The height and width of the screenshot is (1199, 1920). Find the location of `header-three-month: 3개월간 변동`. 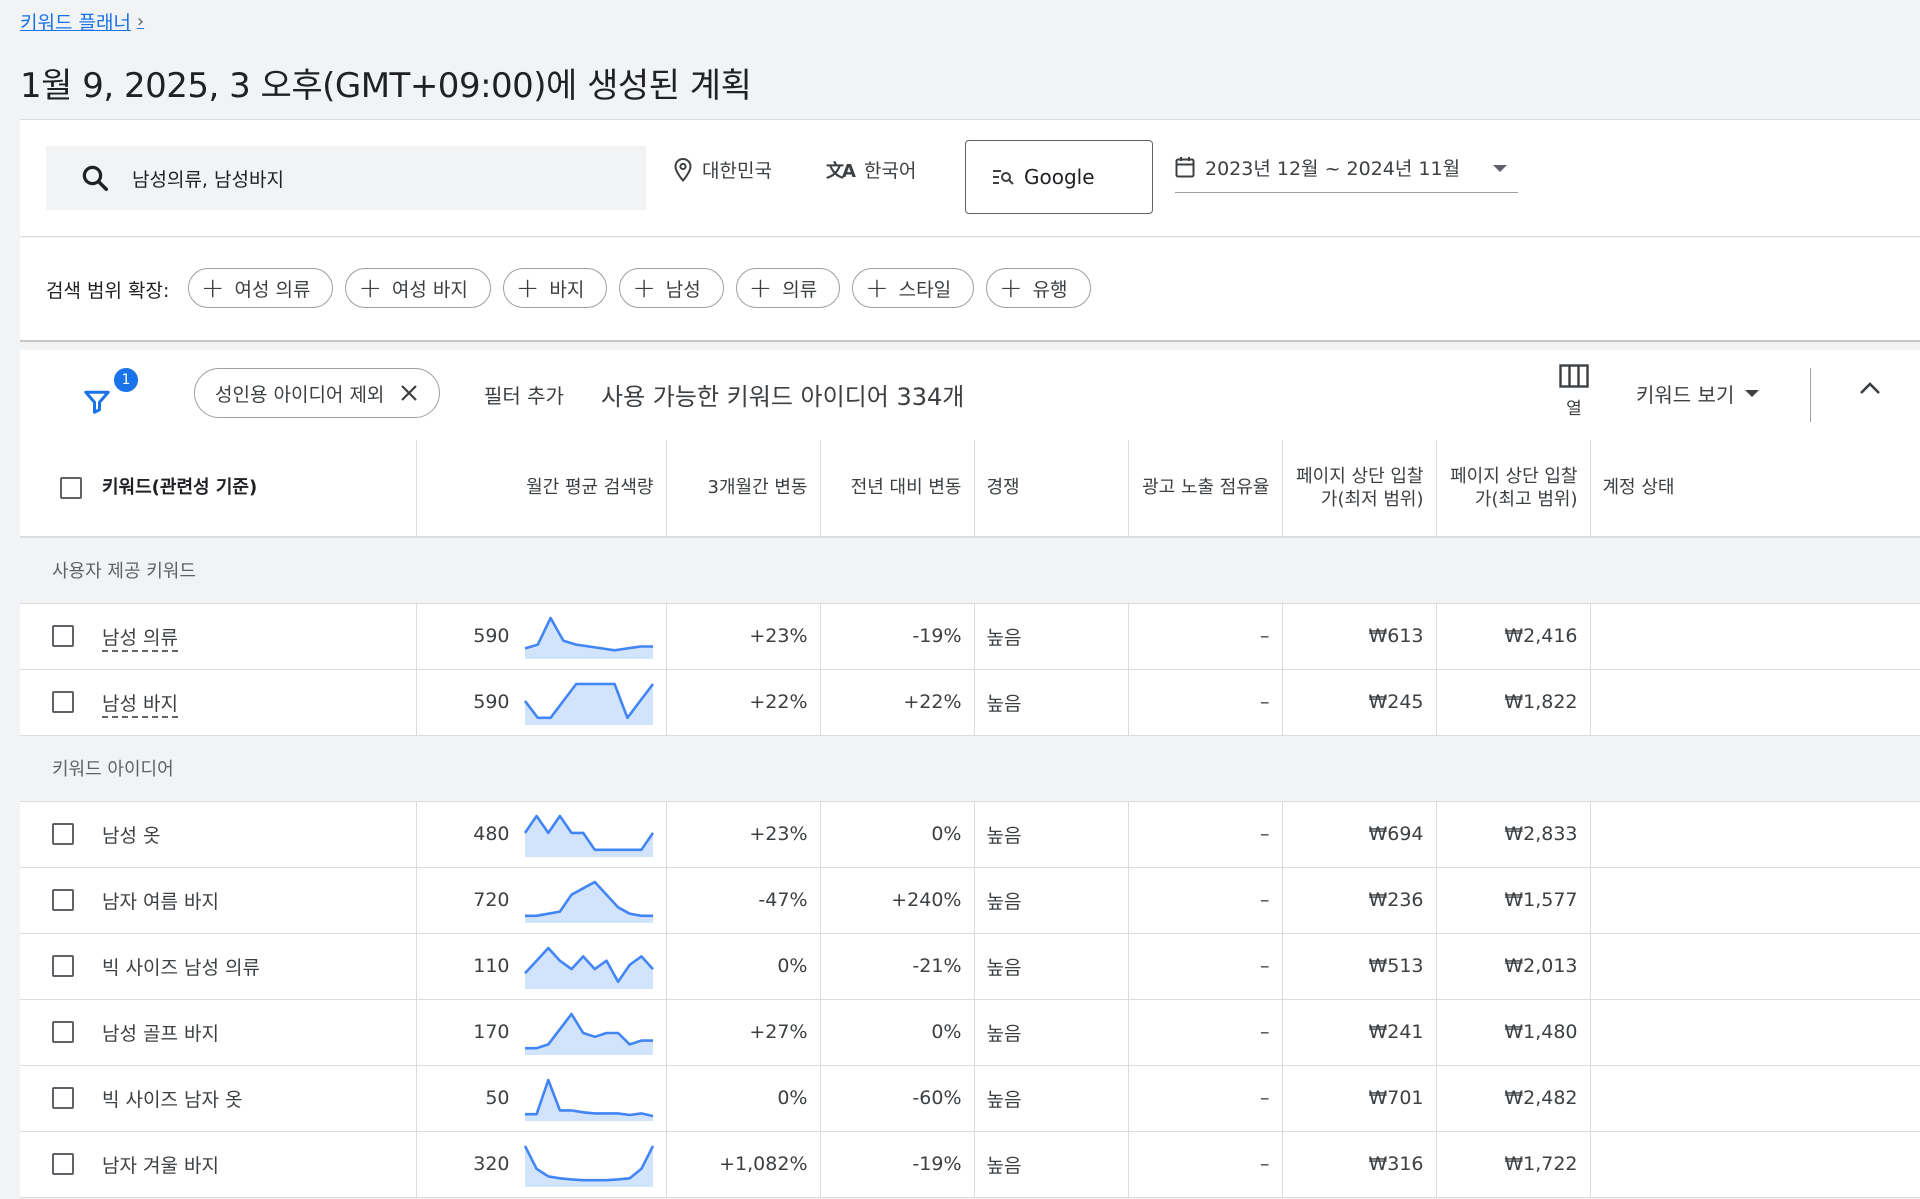

header-three-month: 3개월간 변동 is located at coordinates (743, 489).